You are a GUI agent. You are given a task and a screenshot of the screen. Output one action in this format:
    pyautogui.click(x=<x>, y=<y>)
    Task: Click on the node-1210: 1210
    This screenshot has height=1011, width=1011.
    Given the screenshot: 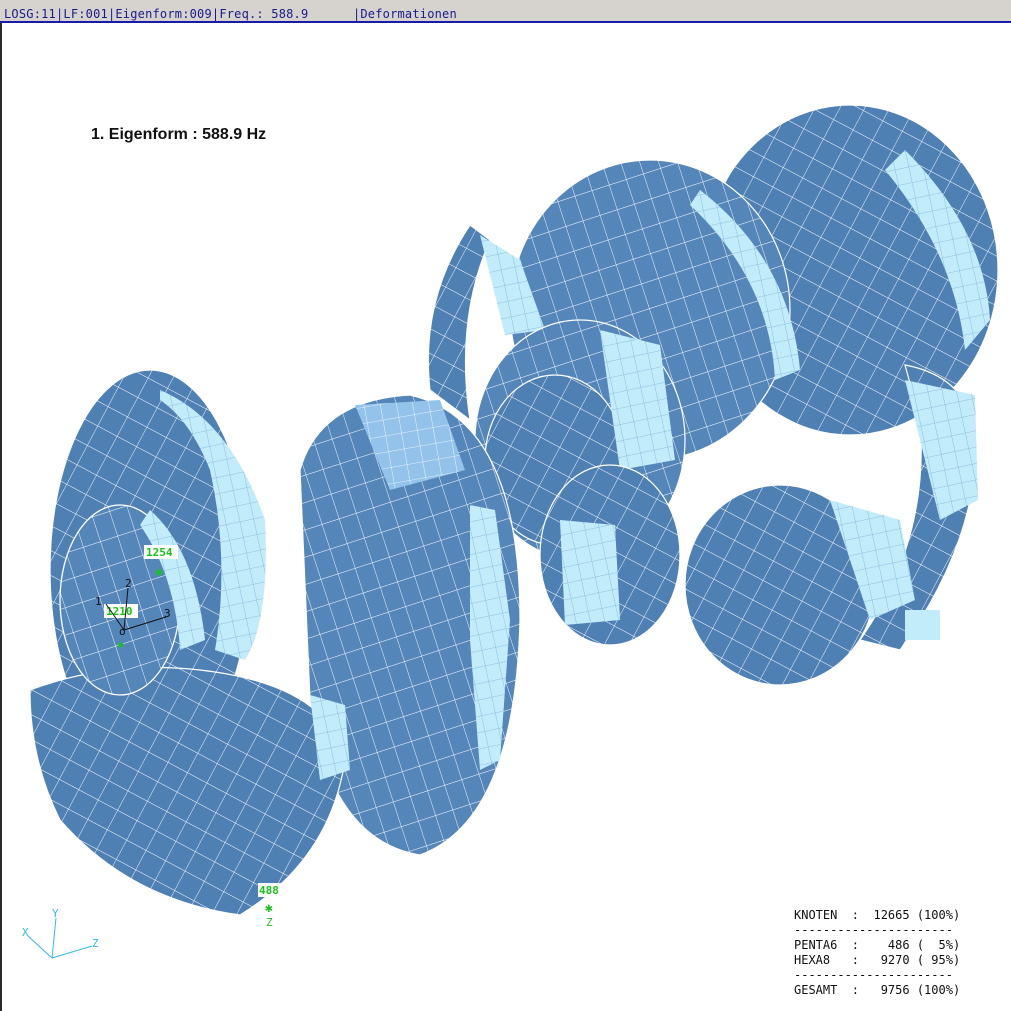 What is the action you would take?
    pyautogui.click(x=121, y=611)
    